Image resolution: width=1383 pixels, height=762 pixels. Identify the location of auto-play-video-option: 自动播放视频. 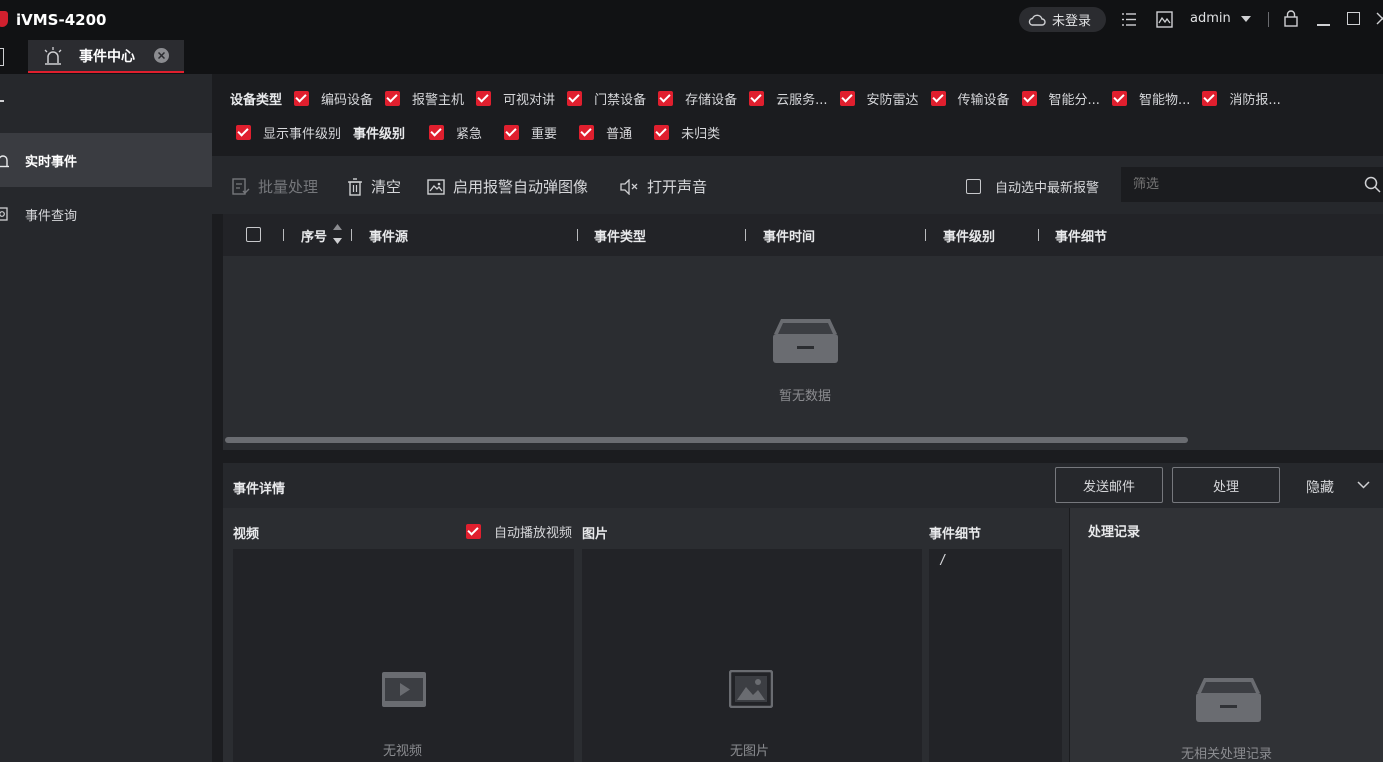
(519, 531).